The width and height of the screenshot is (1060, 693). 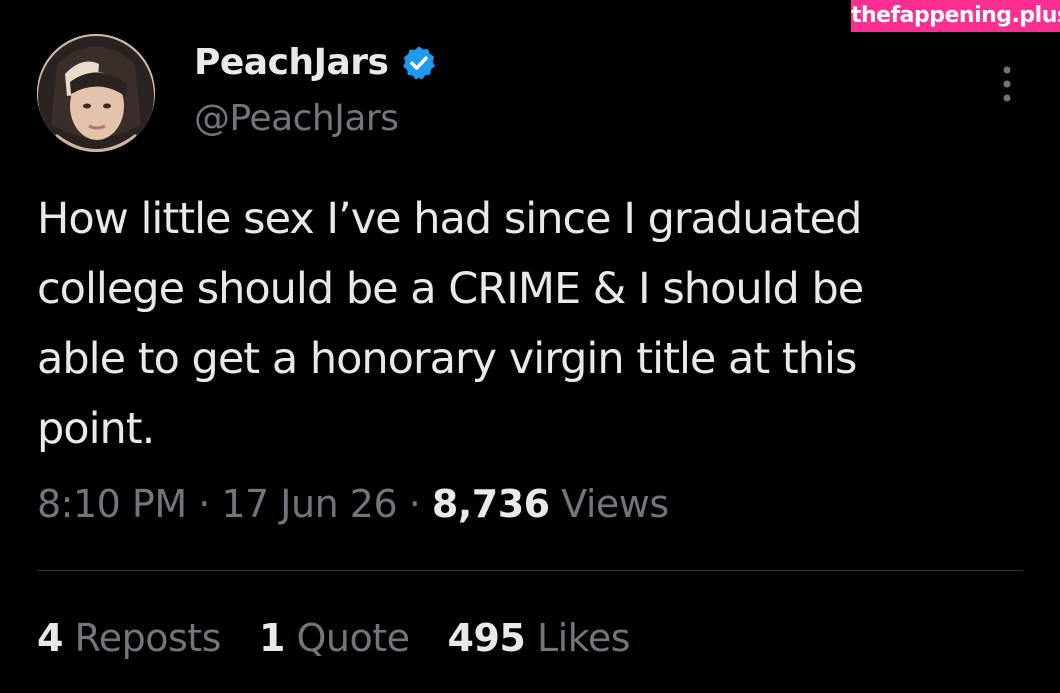 What do you see at coordinates (955, 16) in the screenshot?
I see `watermark-banner: thefappening.plus` at bounding box center [955, 16].